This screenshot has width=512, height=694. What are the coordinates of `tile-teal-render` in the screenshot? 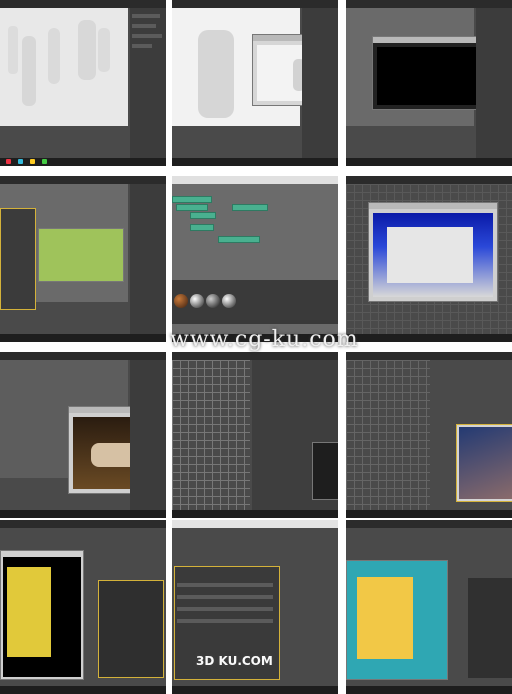 It's located at (429, 607).